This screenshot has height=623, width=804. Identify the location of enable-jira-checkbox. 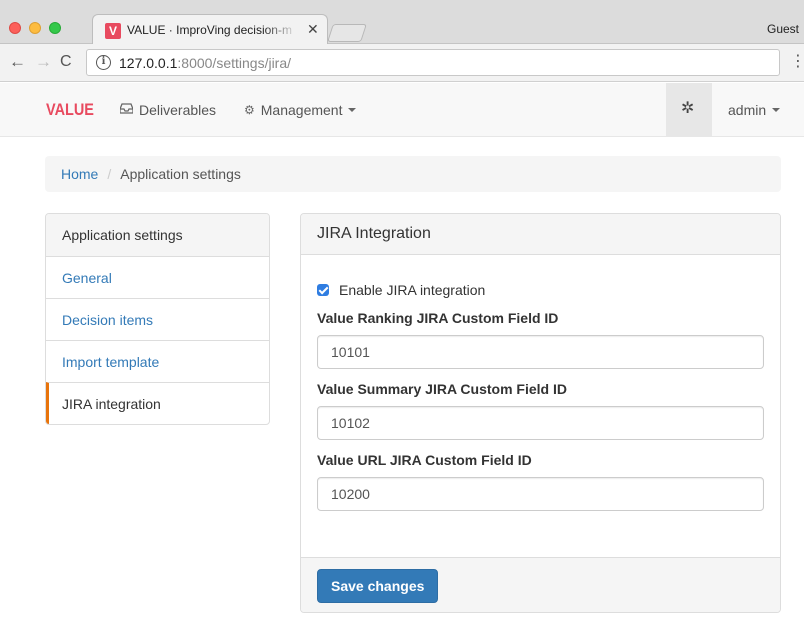
(323, 290).